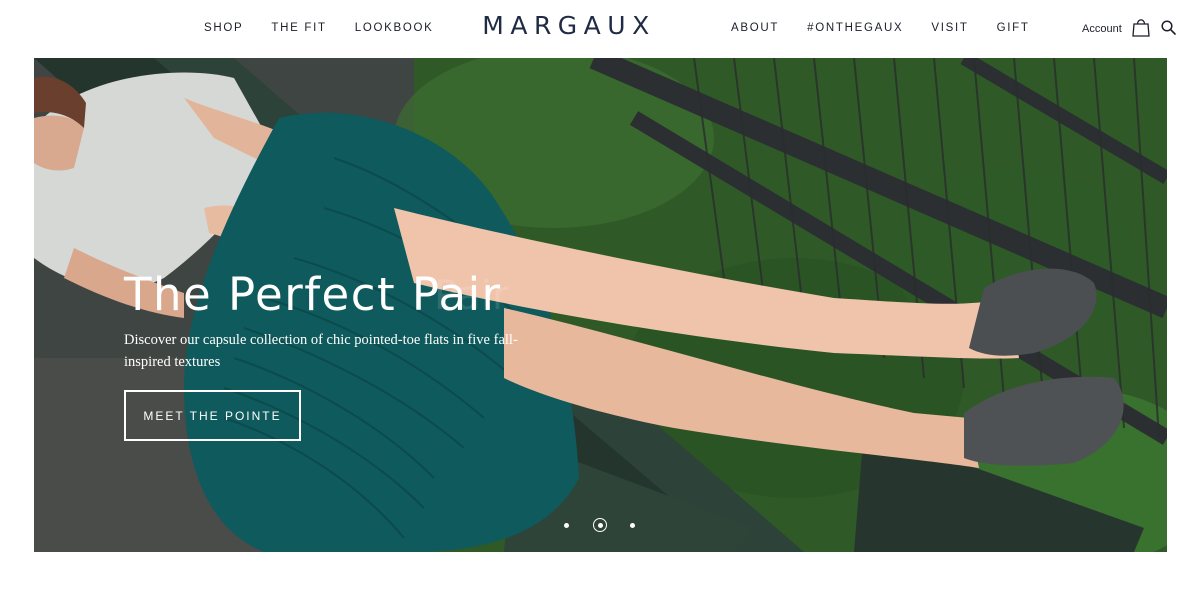 Image resolution: width=1200 pixels, height=613 pixels. I want to click on shopping-bag-icon, so click(1141, 27).